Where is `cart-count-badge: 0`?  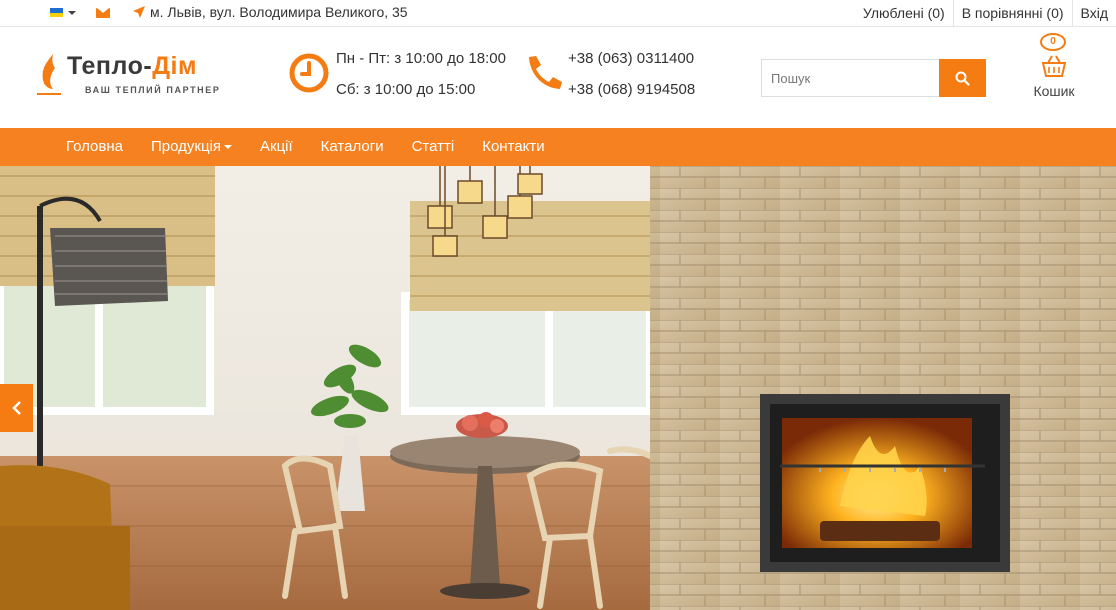 cart-count-badge: 0 is located at coordinates (1053, 42).